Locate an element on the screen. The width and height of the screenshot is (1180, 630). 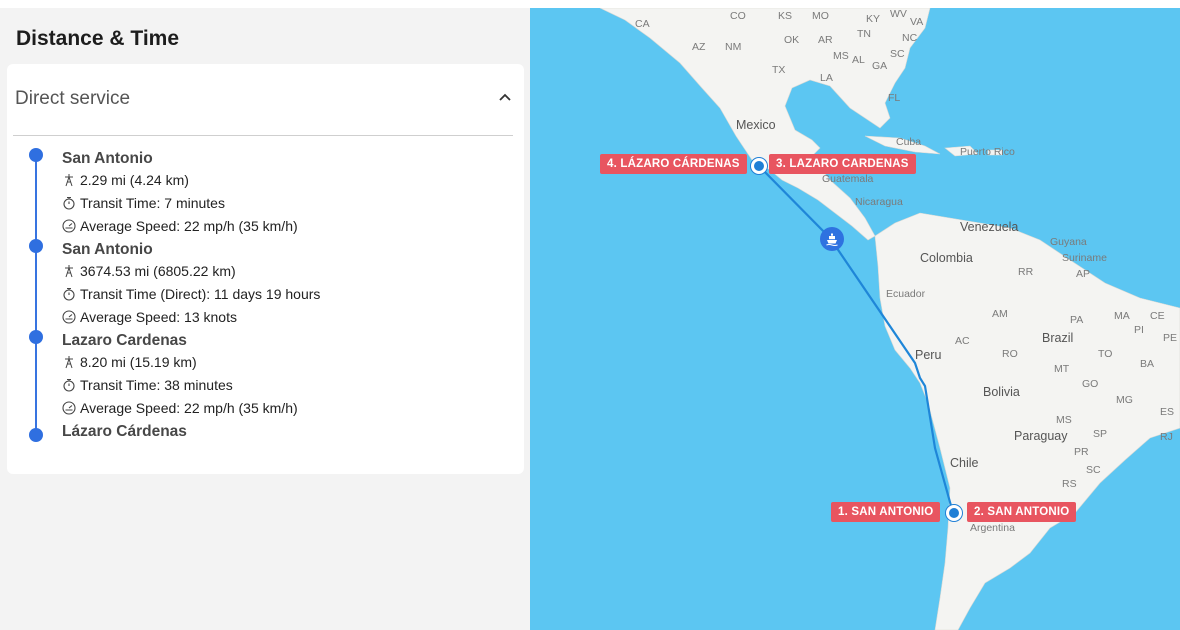
leg-distance-text: 2.29 mi (4.24 km) is located at coordinates (134, 180).